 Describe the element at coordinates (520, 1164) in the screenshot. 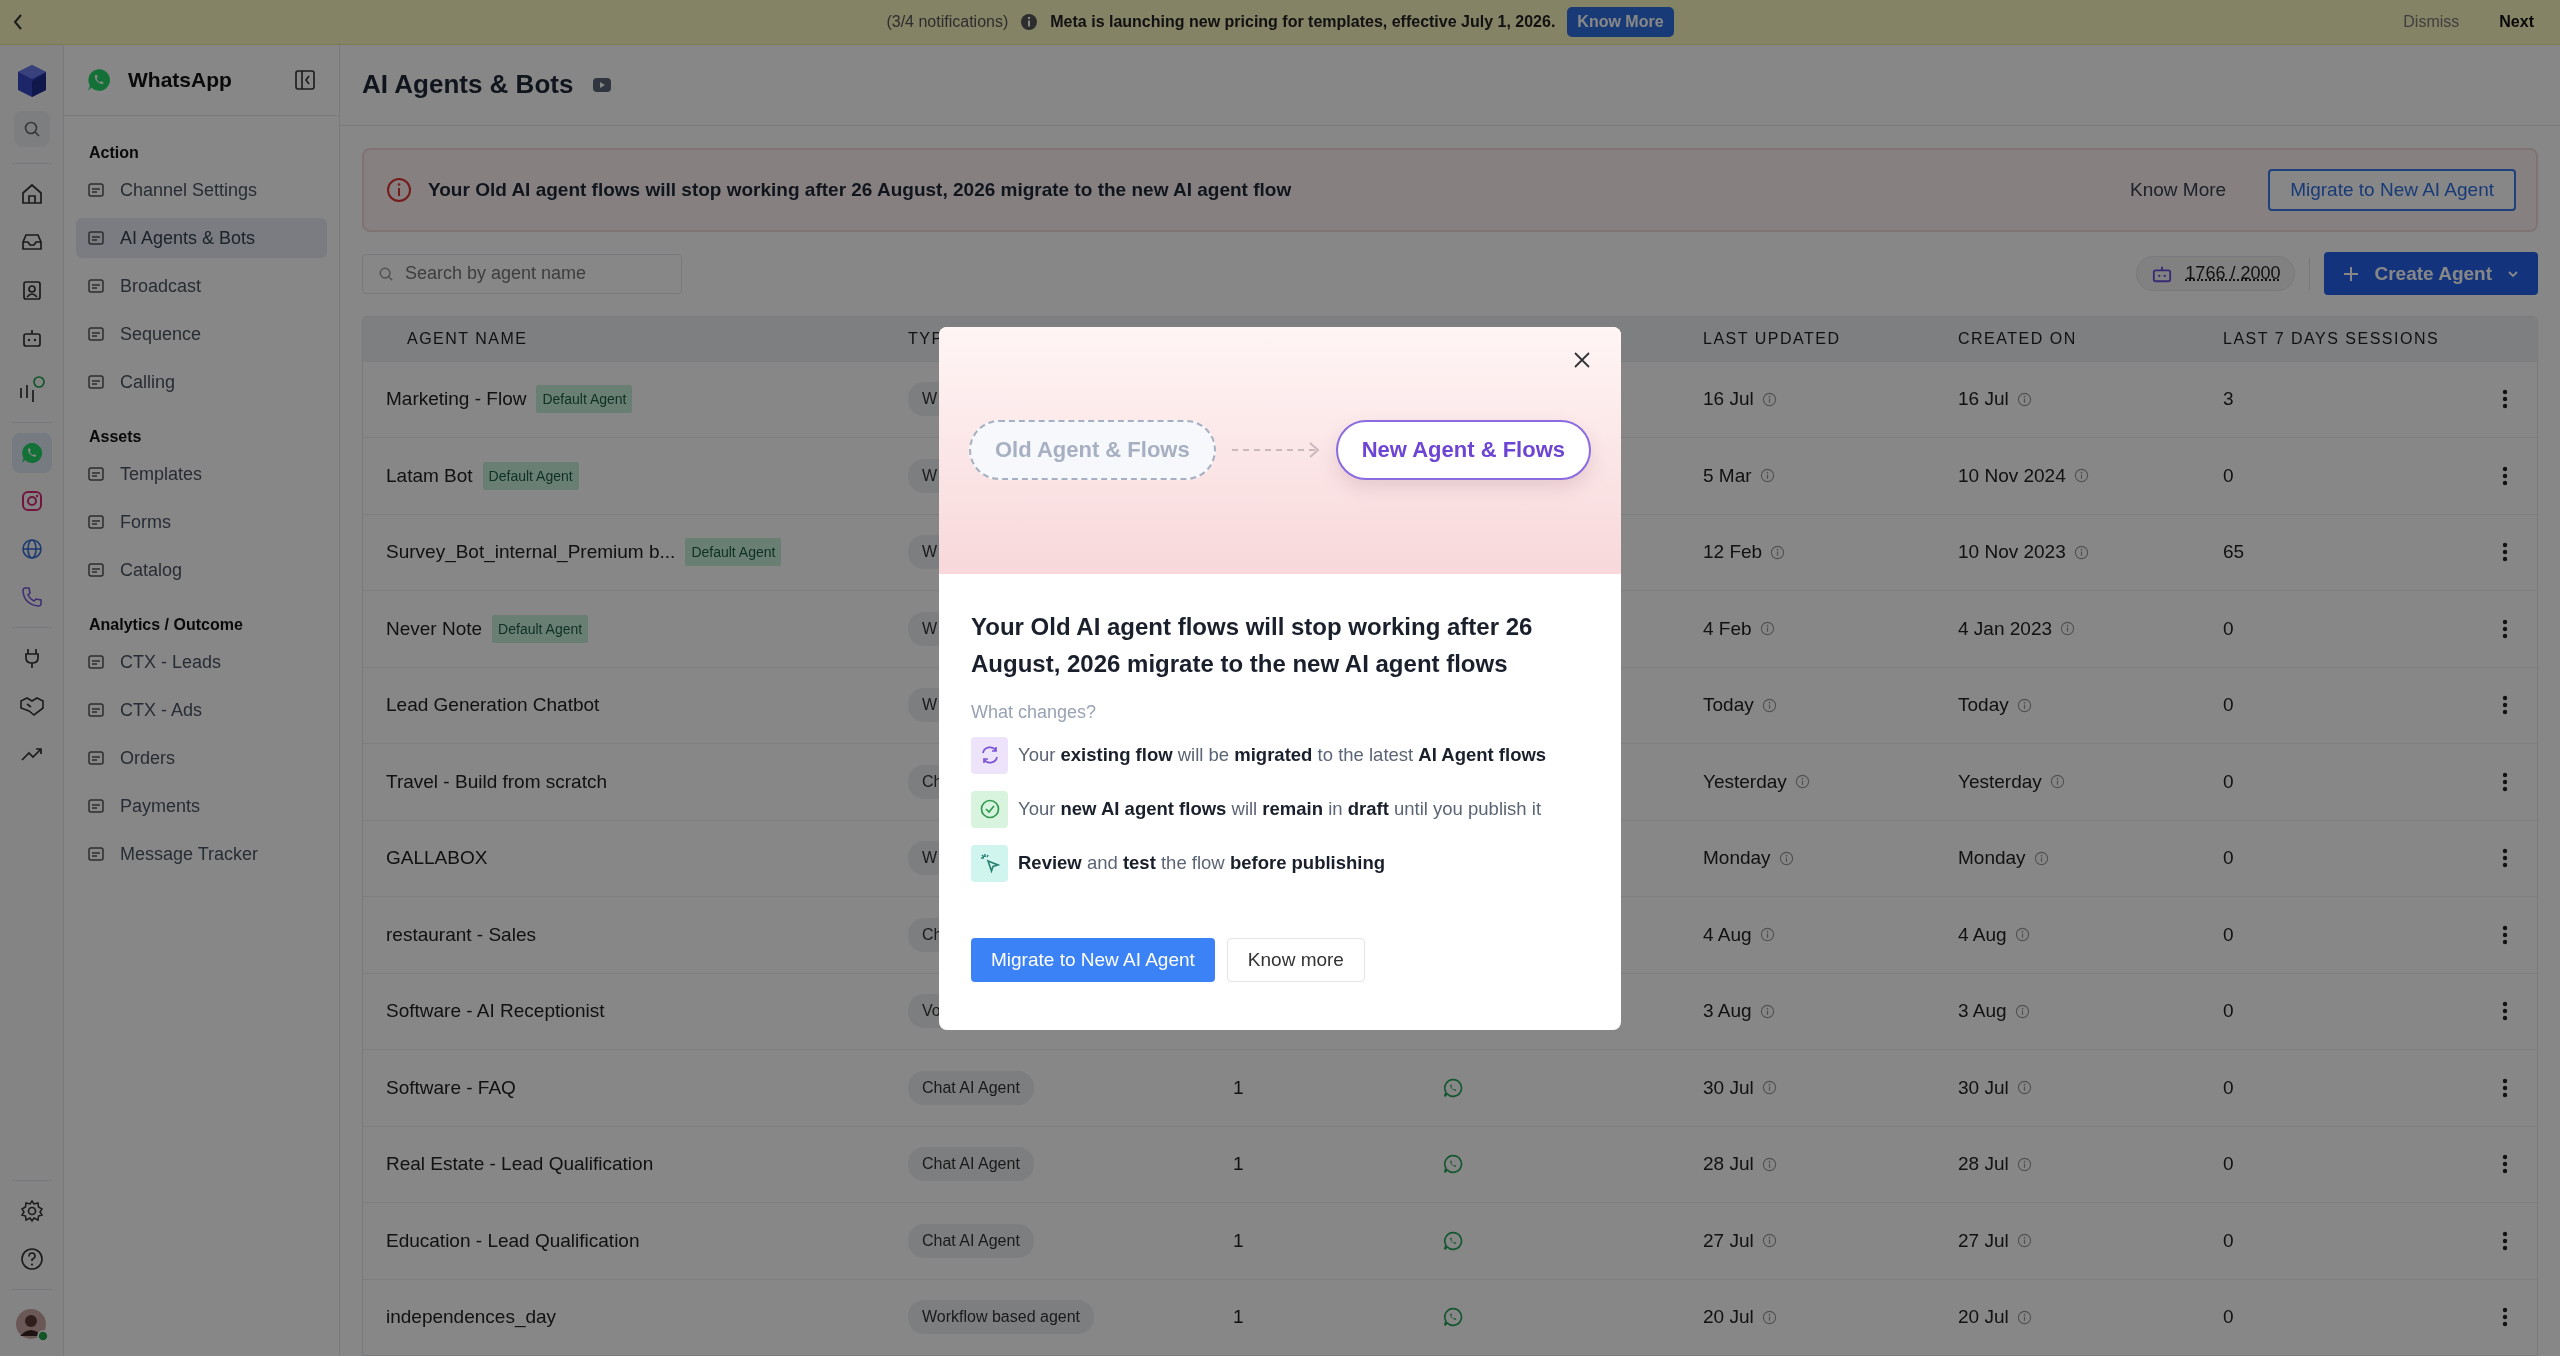

I see `agent-name: Real Estate - Lead Qualification` at that location.